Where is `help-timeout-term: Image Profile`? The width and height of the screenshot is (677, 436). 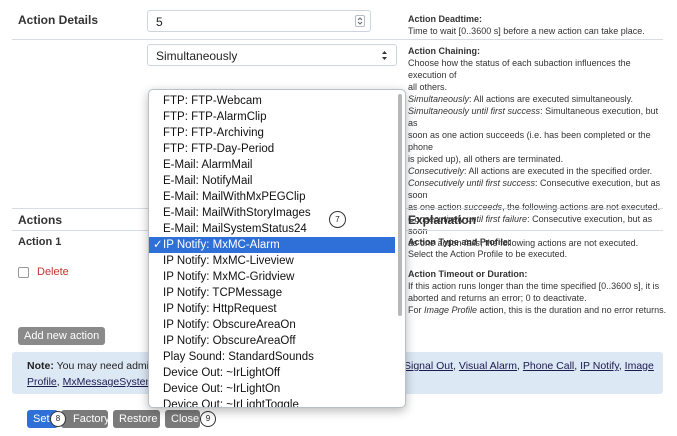 help-timeout-term: Image Profile is located at coordinates (451, 310).